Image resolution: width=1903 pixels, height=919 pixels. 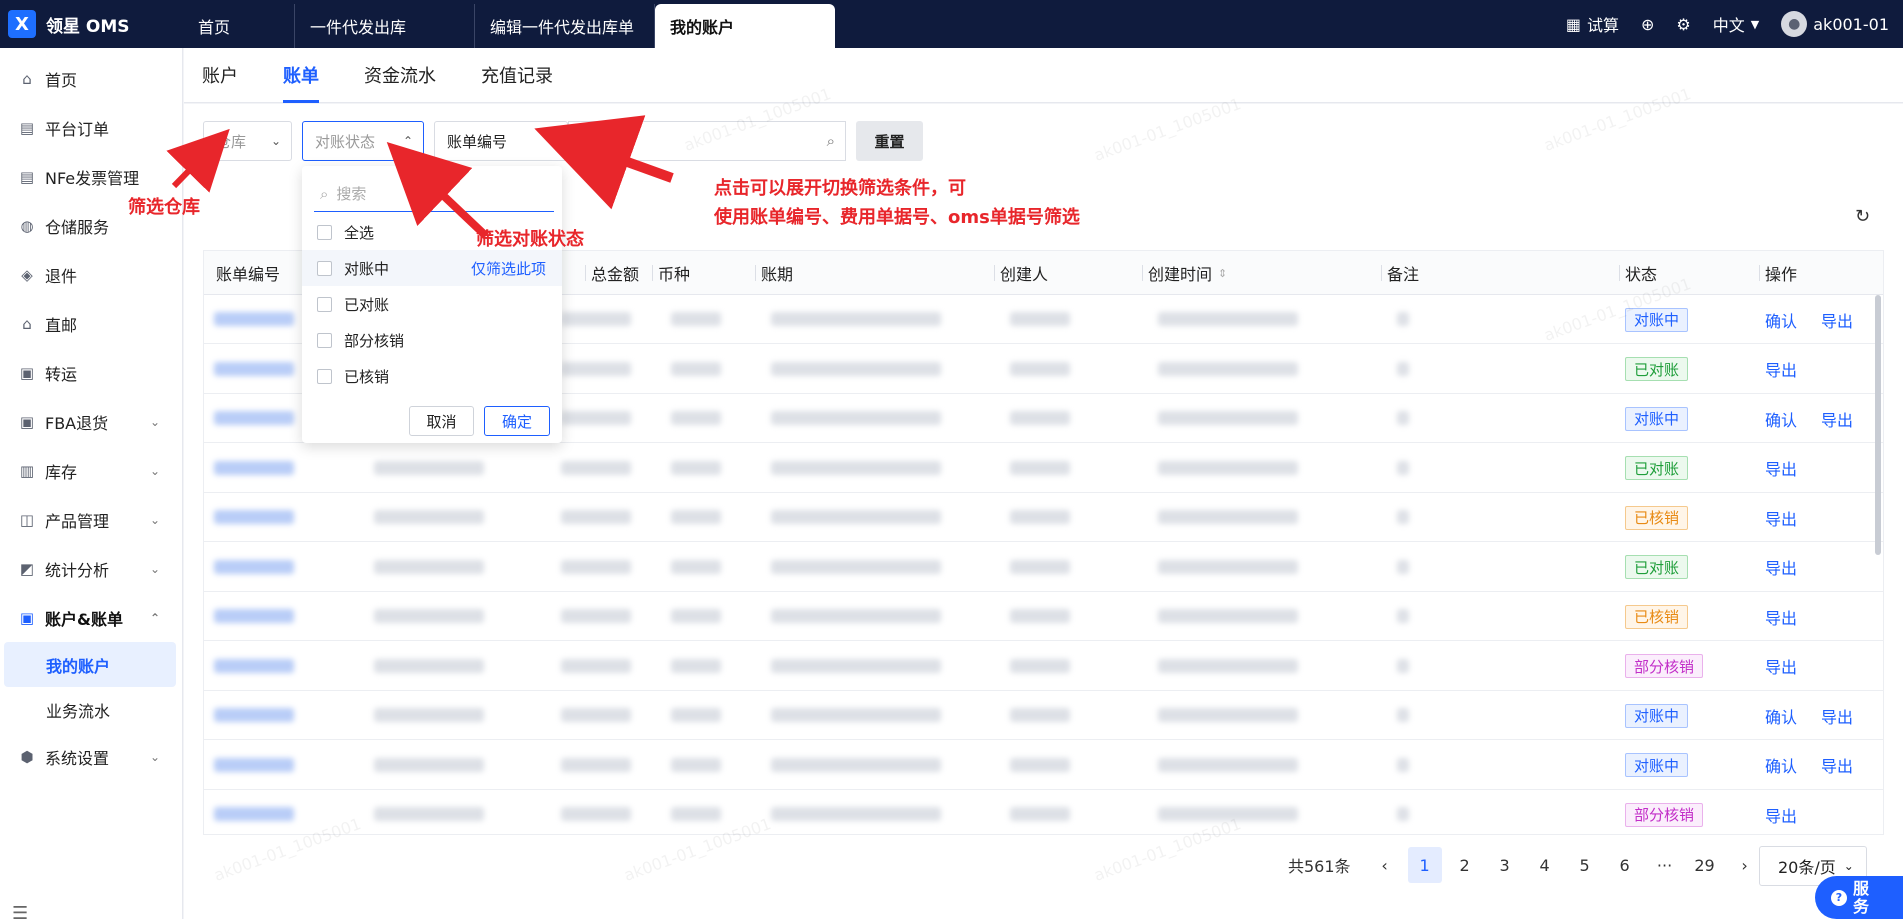 What do you see at coordinates (517, 421) in the screenshot?
I see `dropdown-ok-button: 确定` at bounding box center [517, 421].